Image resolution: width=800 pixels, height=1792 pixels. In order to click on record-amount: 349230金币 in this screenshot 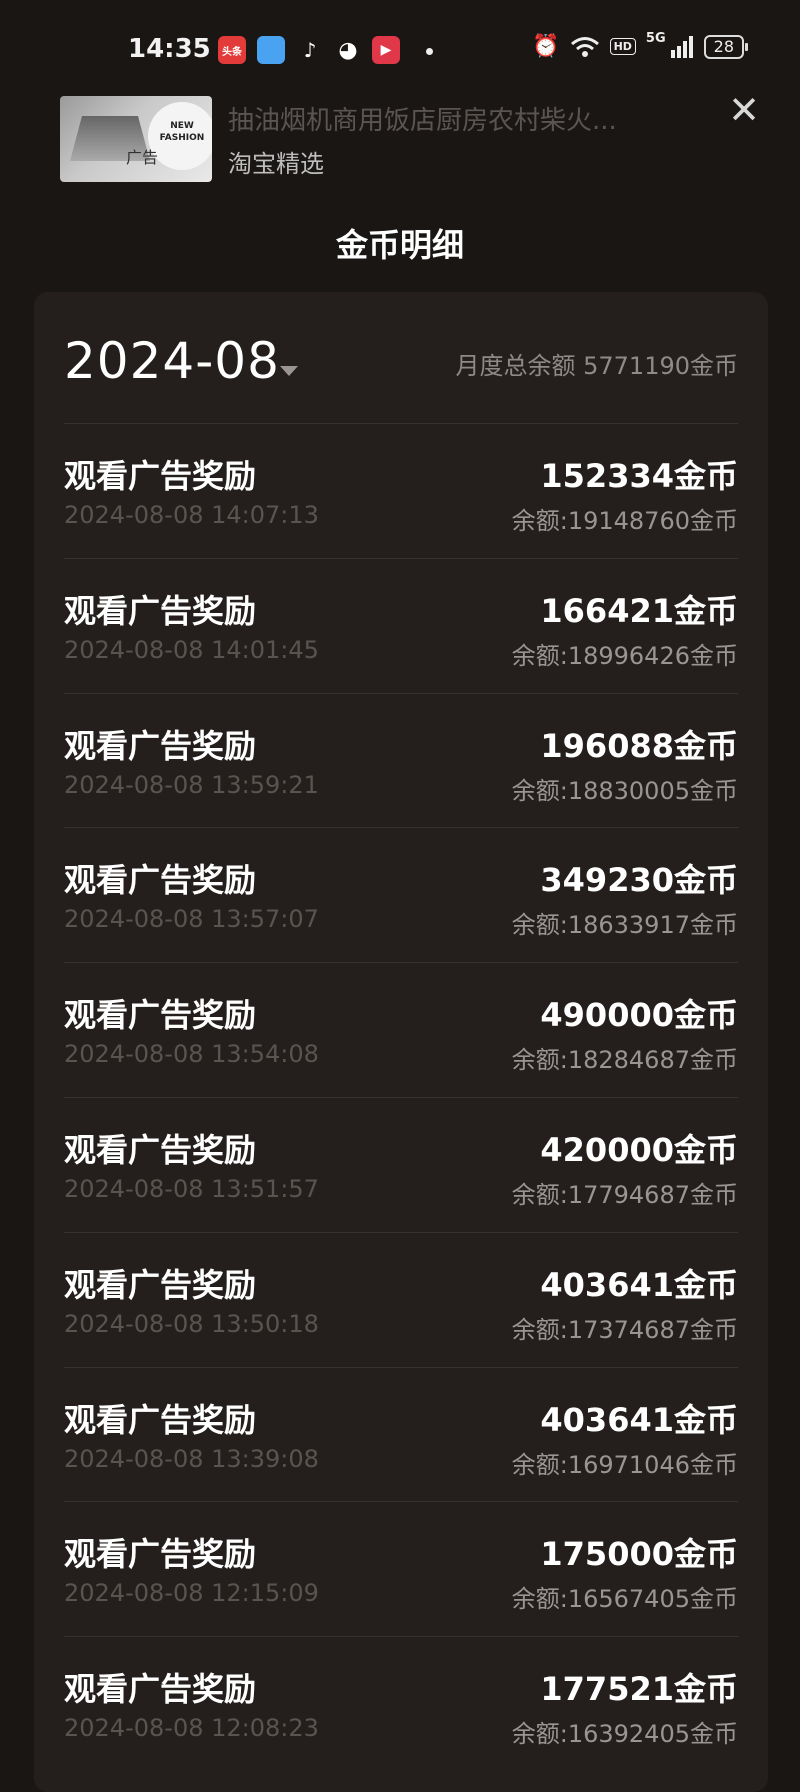, I will do `click(639, 880)`.